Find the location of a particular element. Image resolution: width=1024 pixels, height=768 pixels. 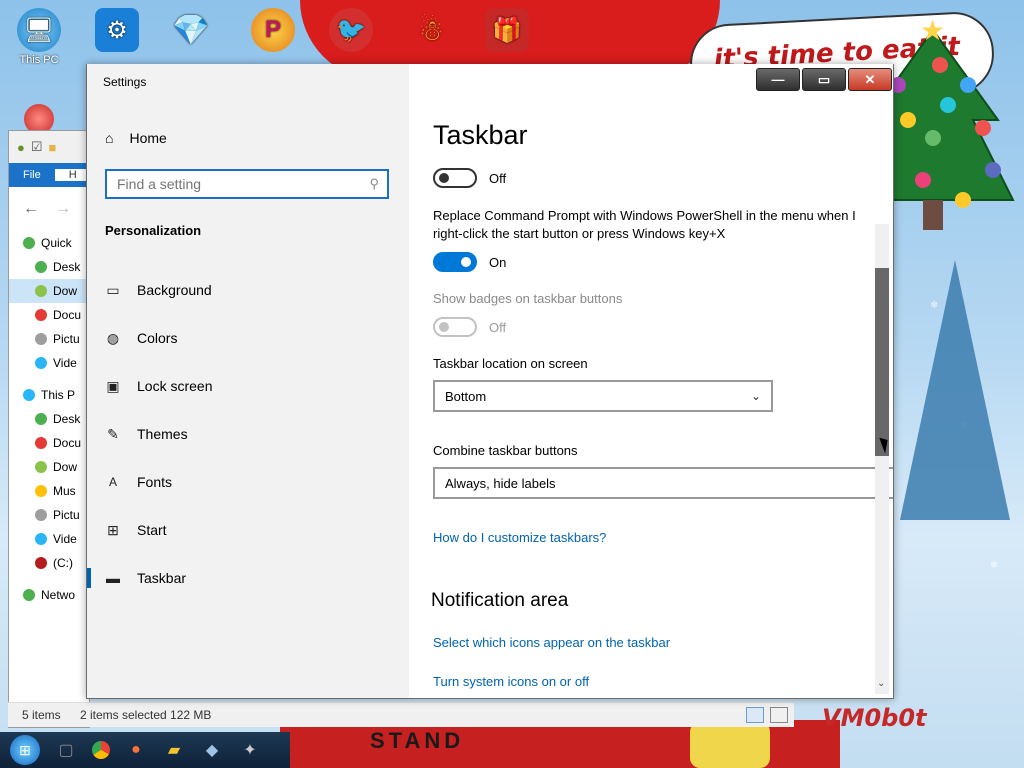

powershell-toggle is located at coordinates (455, 262).